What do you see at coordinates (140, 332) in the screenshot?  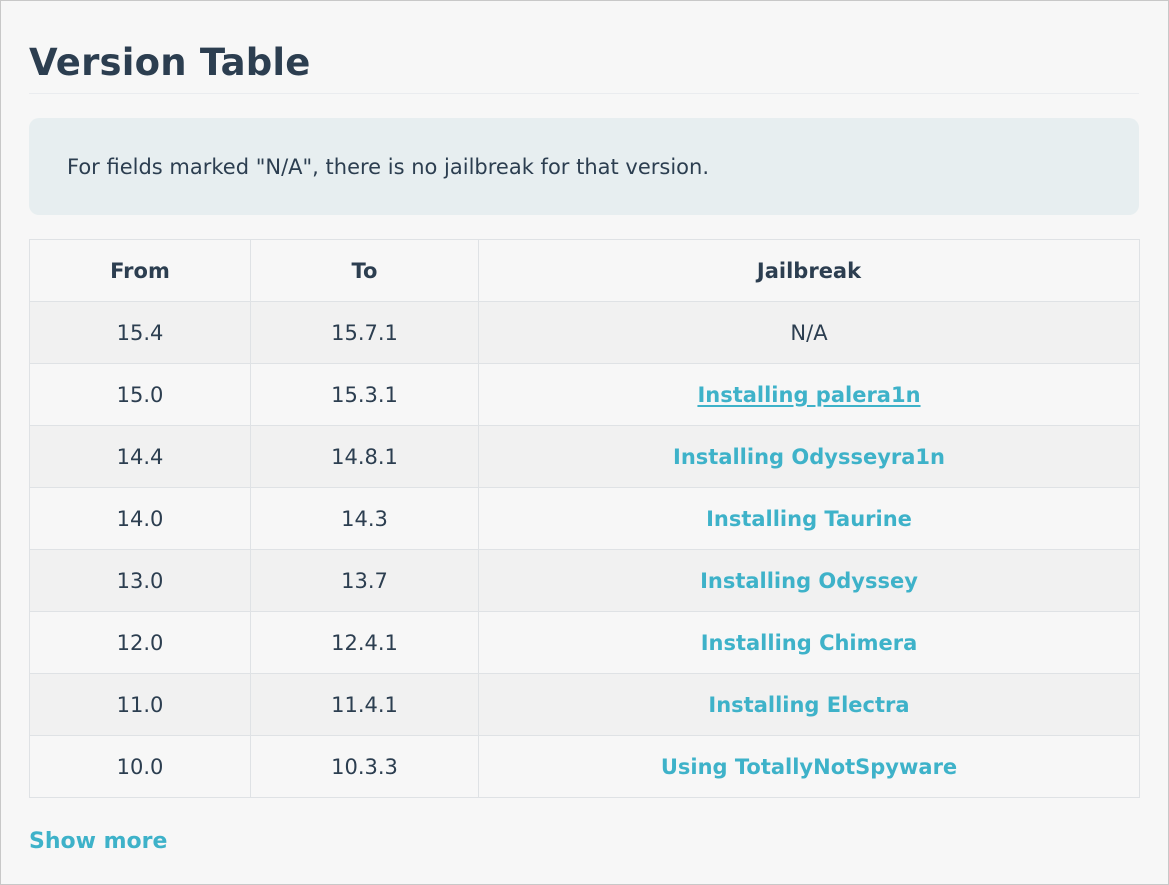 I see `cell-from-version: 15.4` at bounding box center [140, 332].